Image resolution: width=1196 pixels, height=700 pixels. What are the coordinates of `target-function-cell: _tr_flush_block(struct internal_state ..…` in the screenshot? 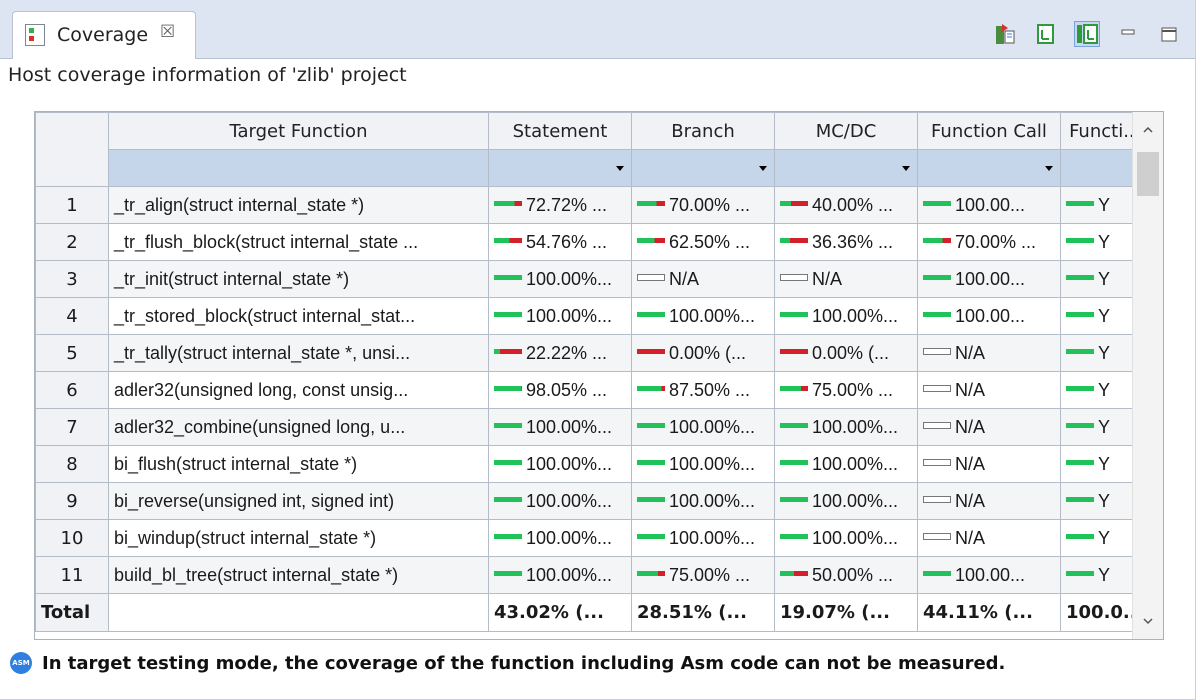 It's located at (298, 242).